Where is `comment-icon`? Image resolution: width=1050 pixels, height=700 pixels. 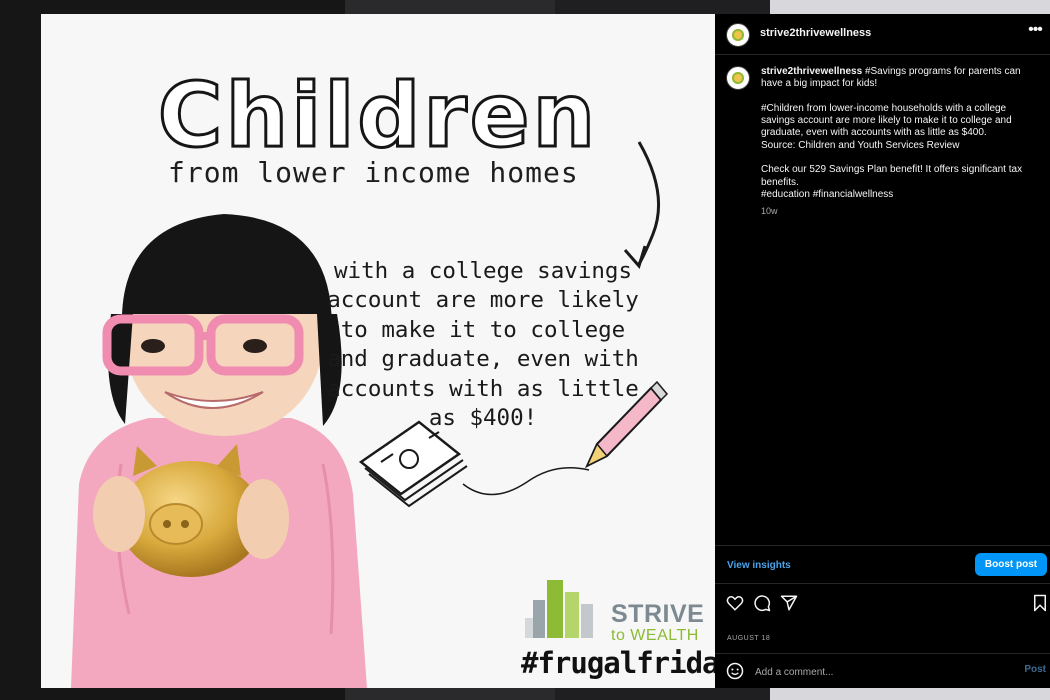 comment-icon is located at coordinates (762, 603).